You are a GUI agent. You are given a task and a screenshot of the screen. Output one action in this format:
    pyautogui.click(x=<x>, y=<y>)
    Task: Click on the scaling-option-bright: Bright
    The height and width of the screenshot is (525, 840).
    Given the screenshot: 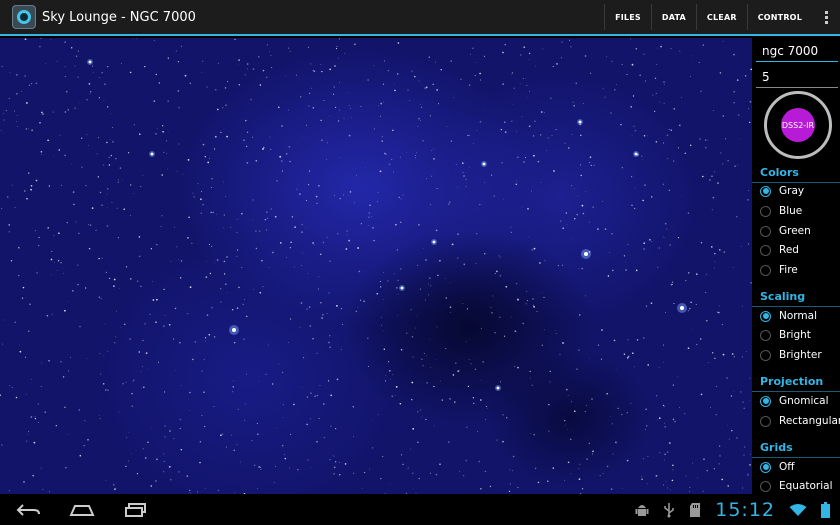 What is the action you would take?
    pyautogui.click(x=785, y=335)
    